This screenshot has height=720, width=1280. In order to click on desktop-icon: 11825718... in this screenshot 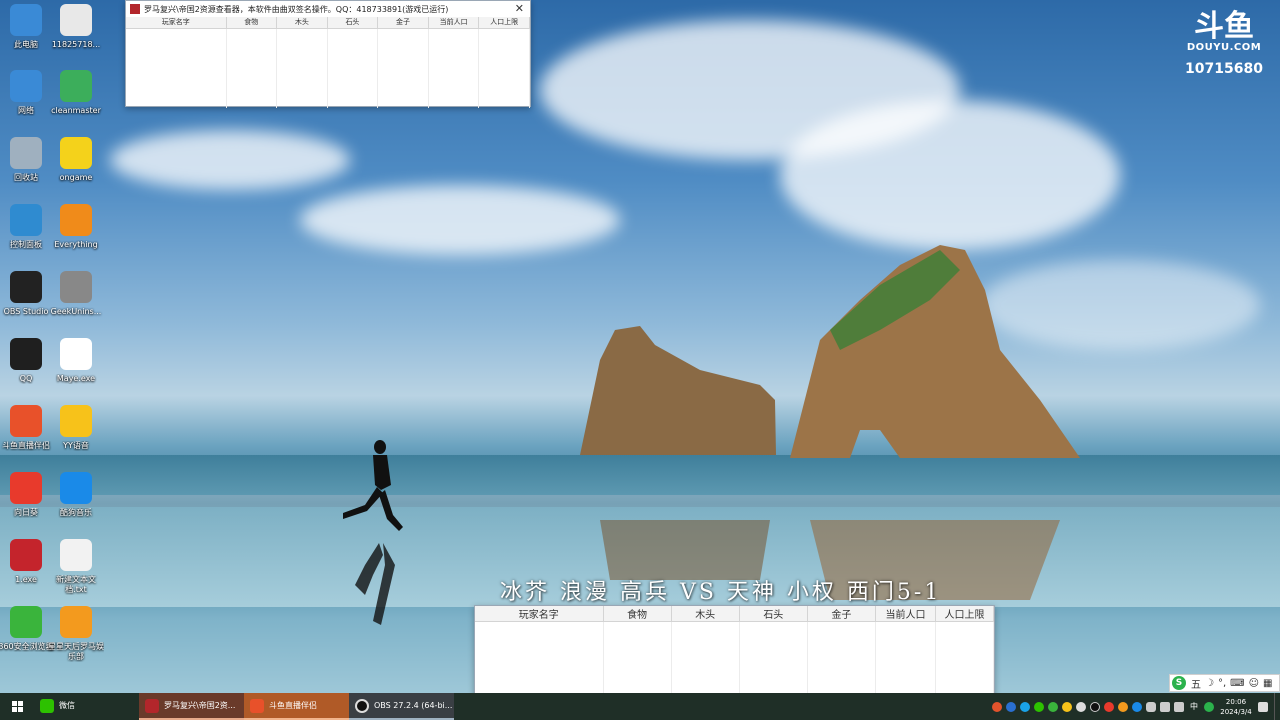, I will do `click(76, 36)`.